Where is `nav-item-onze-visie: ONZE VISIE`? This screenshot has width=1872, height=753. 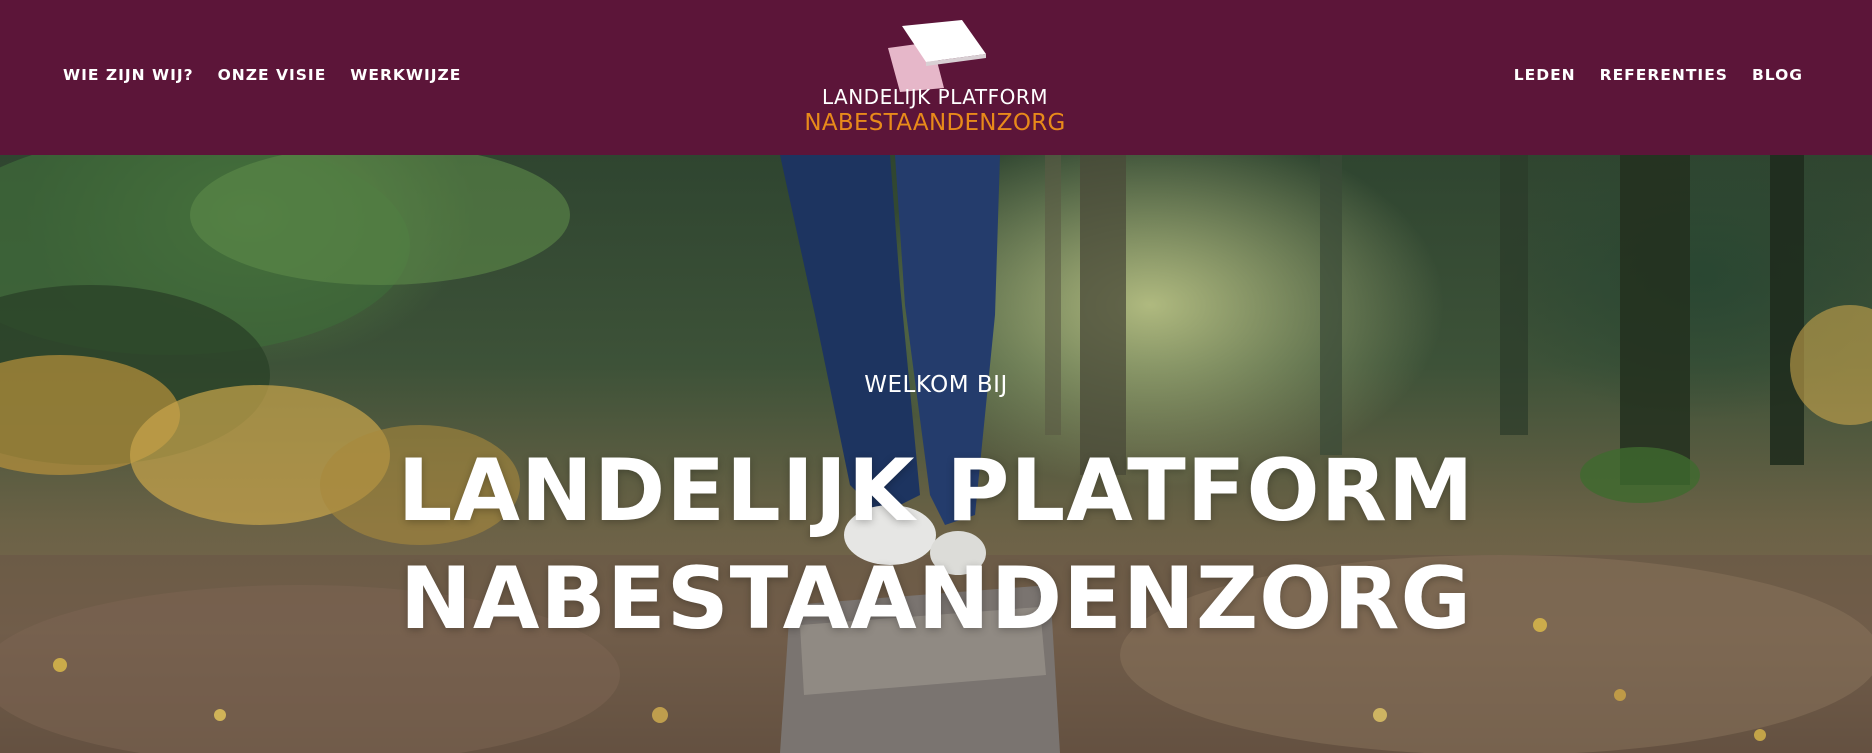 nav-item-onze-visie: ONZE VISIE is located at coordinates (272, 75).